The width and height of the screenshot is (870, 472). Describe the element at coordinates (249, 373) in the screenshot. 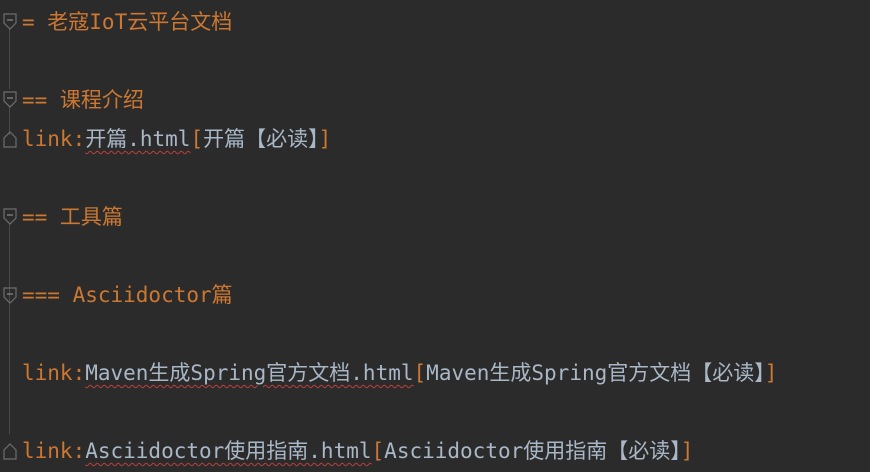

I see `link-target: Maven生成Spring官方文档.html` at that location.